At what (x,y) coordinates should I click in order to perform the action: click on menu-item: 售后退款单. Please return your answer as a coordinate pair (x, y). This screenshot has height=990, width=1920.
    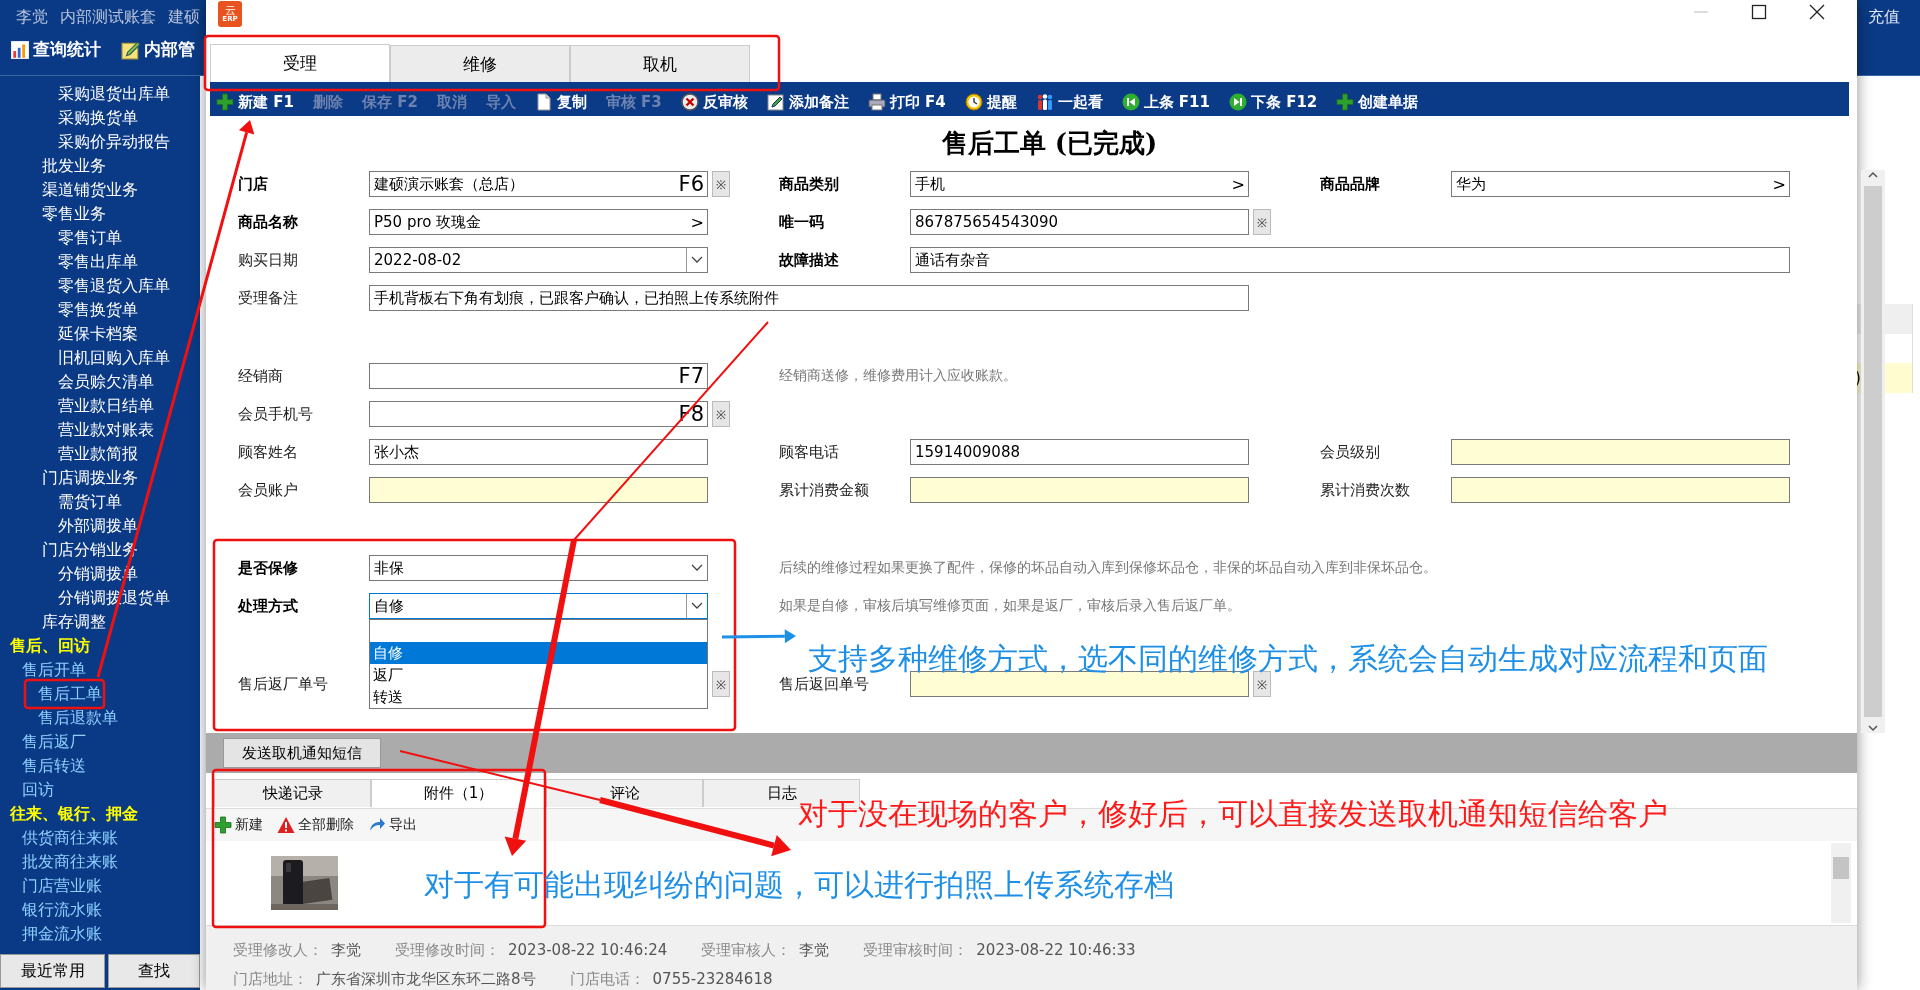
    Looking at the image, I should click on (78, 718).